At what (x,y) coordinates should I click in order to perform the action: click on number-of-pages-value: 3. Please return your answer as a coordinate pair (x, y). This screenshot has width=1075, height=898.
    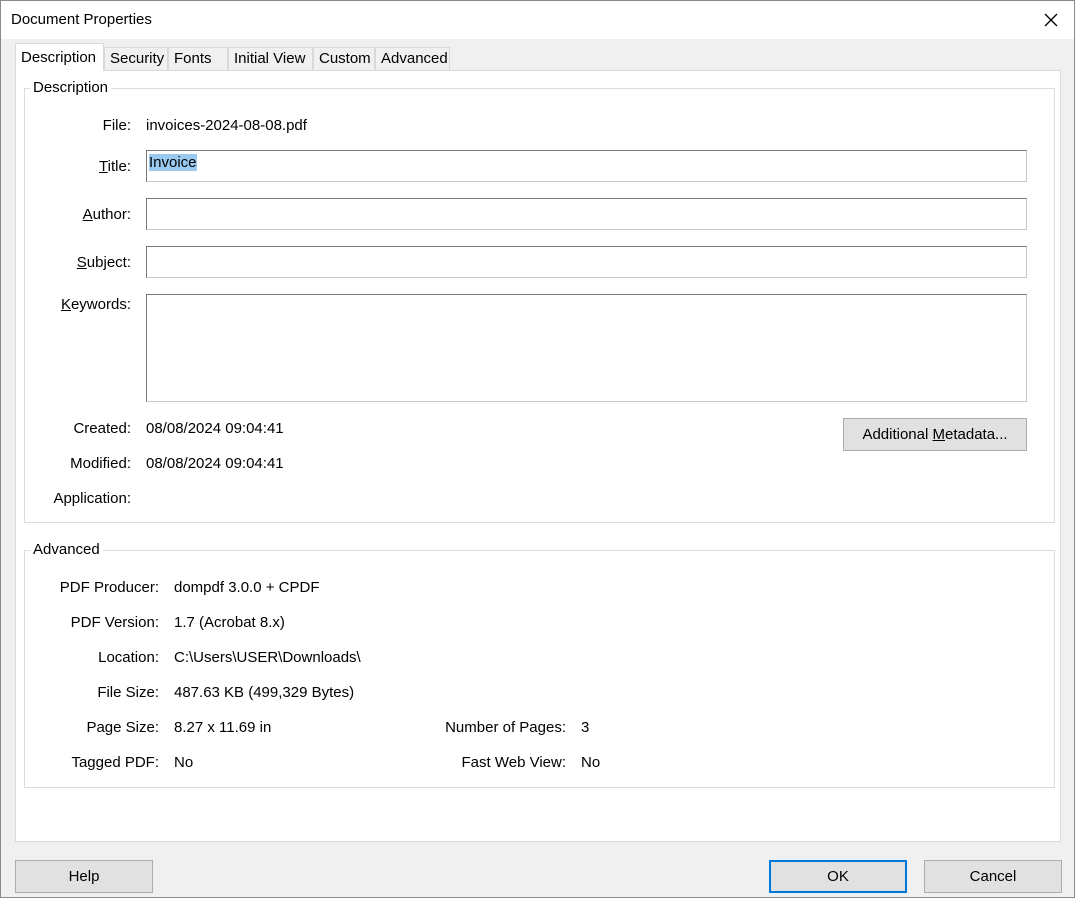
    Looking at the image, I should click on (585, 727).